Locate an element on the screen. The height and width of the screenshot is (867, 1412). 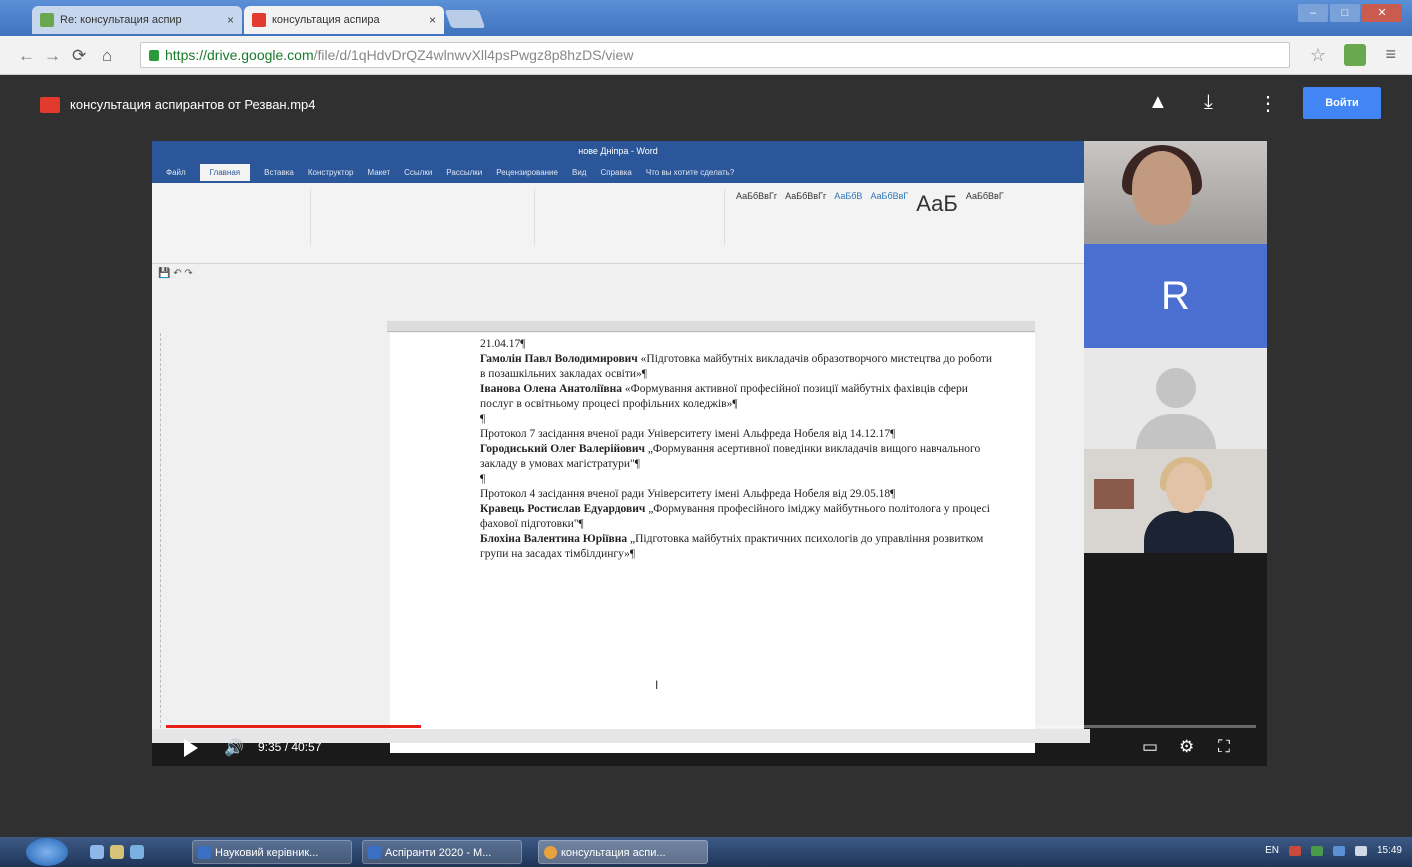
clipboard-group is located at coordinates (235, 217).